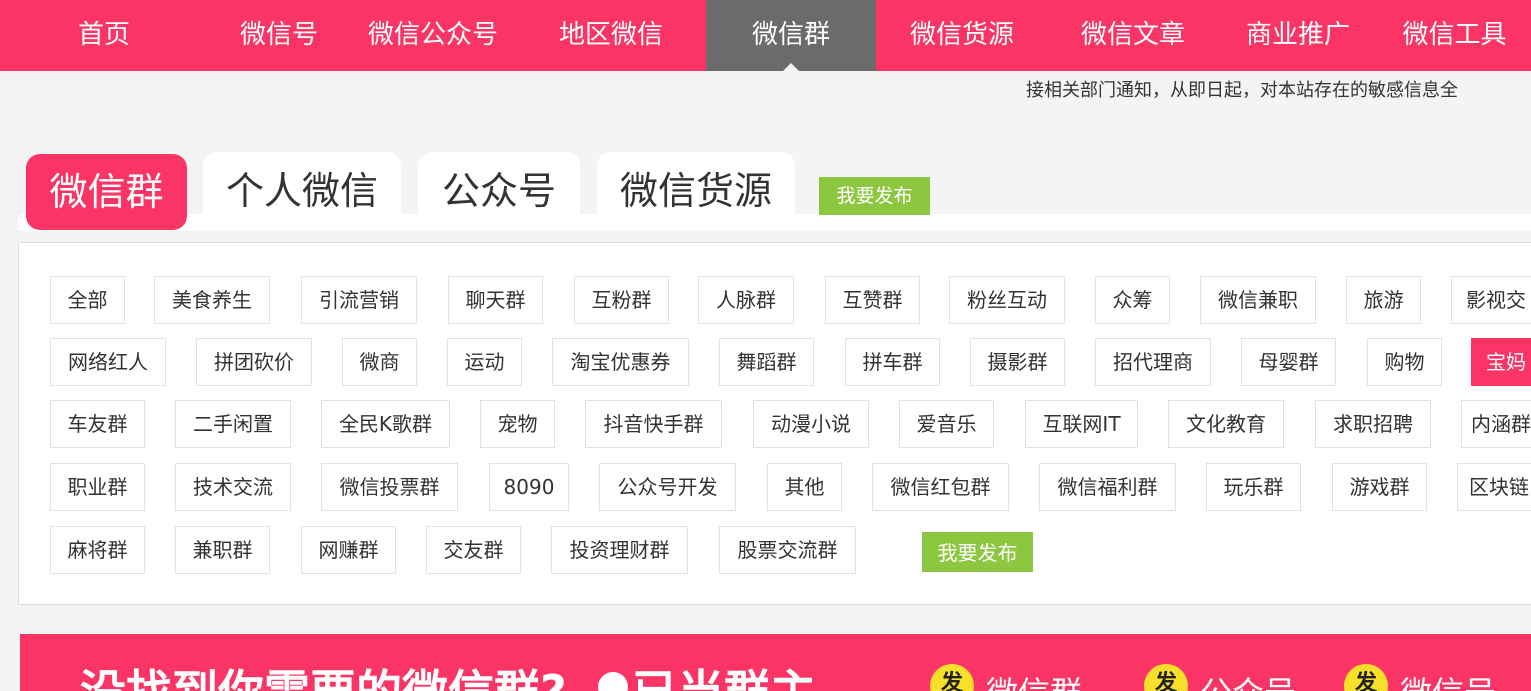 The height and width of the screenshot is (691, 1531). Describe the element at coordinates (1248, 679) in the screenshot. I see `banner-link-official-account: 公众号` at that location.